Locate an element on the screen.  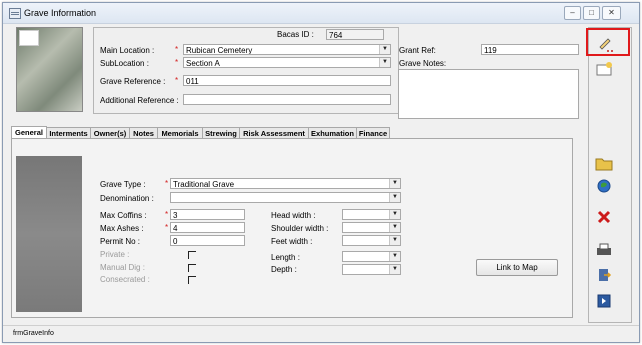
permit-no-label: Permit No : is located at coordinates (120, 241).